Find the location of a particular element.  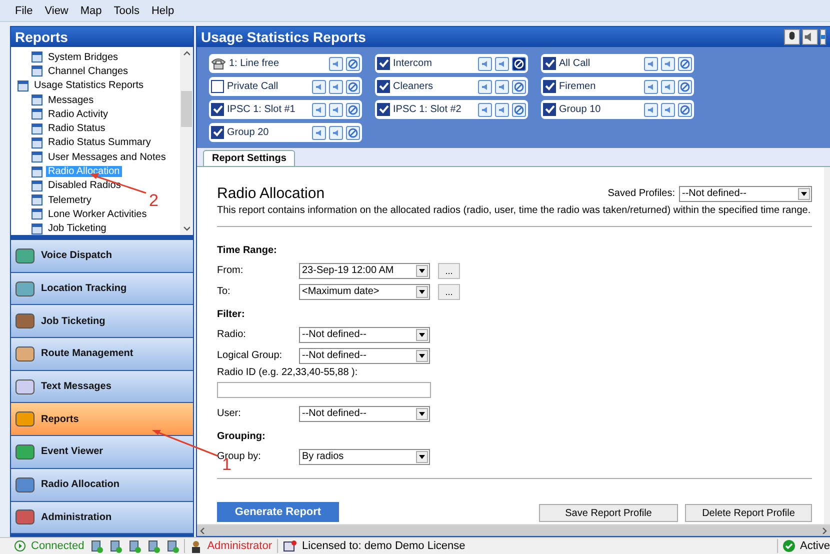

field-label: User: is located at coordinates (229, 413).